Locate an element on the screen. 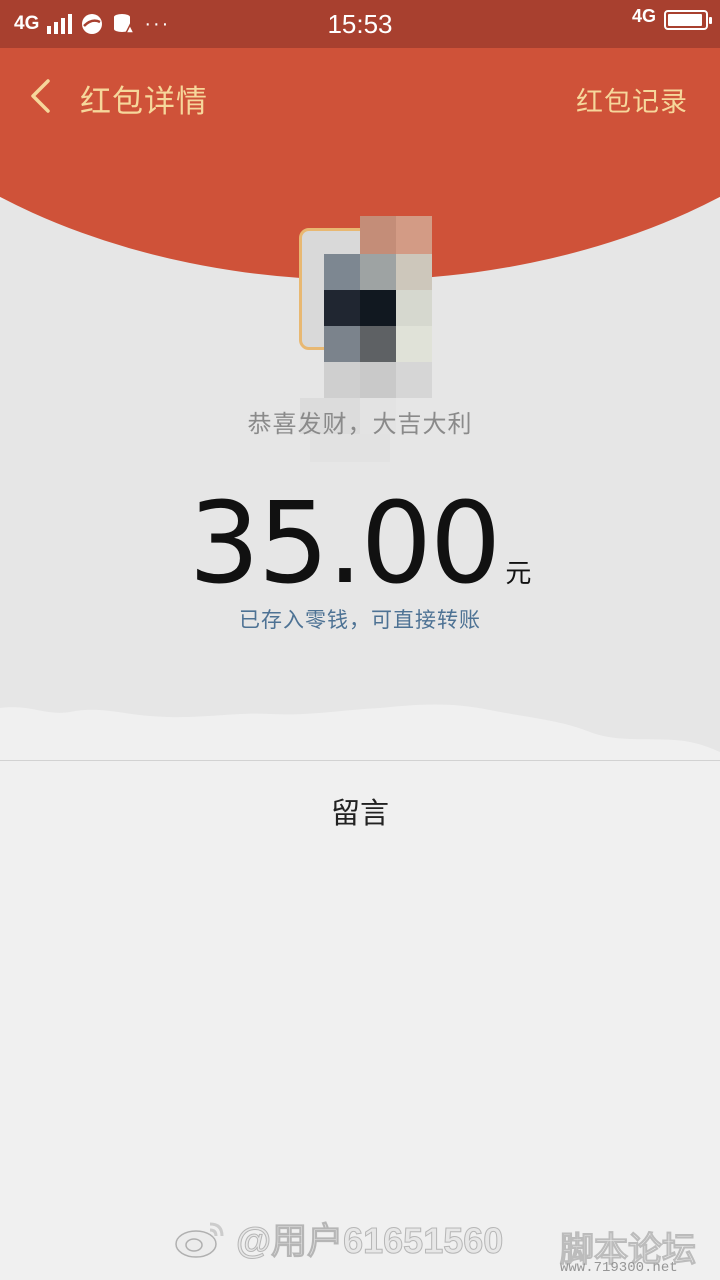  sender-greeting: 恭喜发财，大吉大利 is located at coordinates (360, 424).